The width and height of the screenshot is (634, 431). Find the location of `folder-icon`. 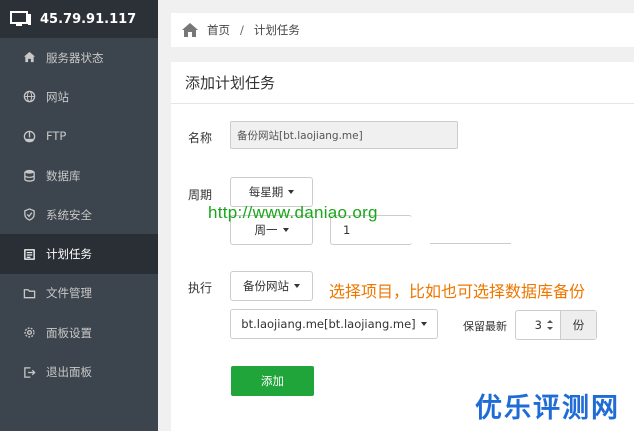

folder-icon is located at coordinates (29, 293).